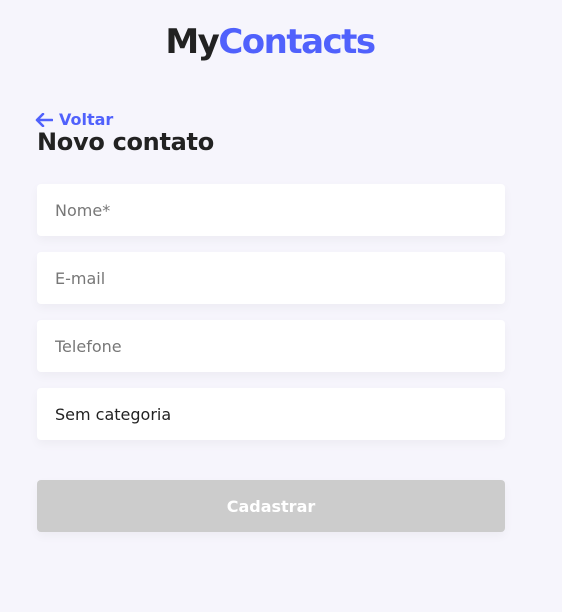 Image resolution: width=562 pixels, height=612 pixels. I want to click on logo-contacts: Contacts, so click(297, 42).